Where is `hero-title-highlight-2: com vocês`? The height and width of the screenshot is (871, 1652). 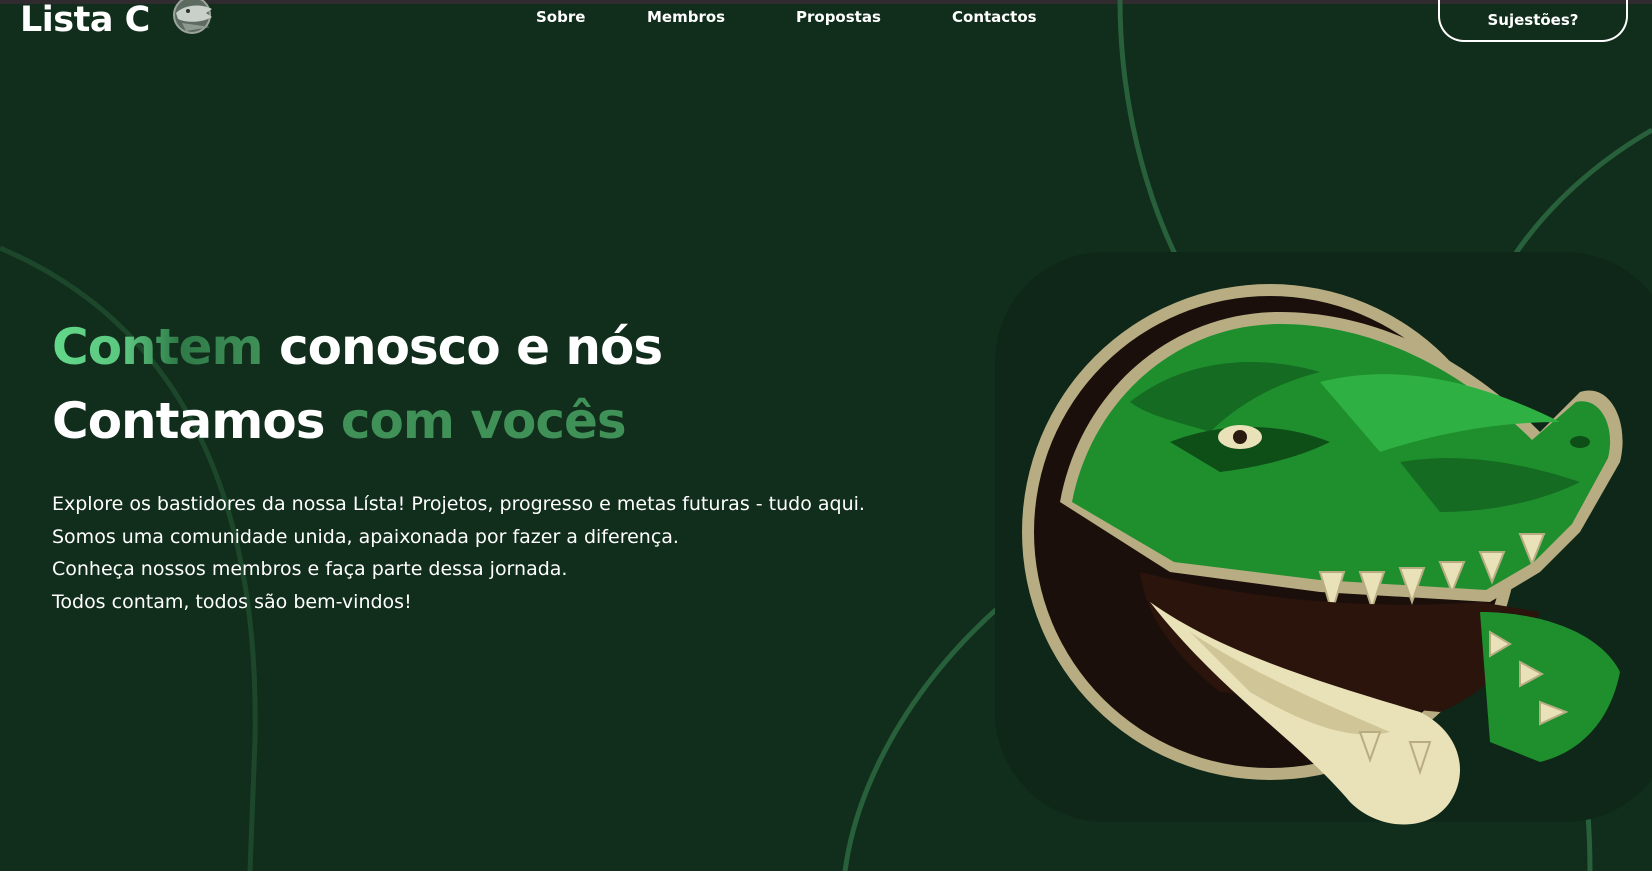
hero-title-highlight-2: com vocês is located at coordinates (483, 421).